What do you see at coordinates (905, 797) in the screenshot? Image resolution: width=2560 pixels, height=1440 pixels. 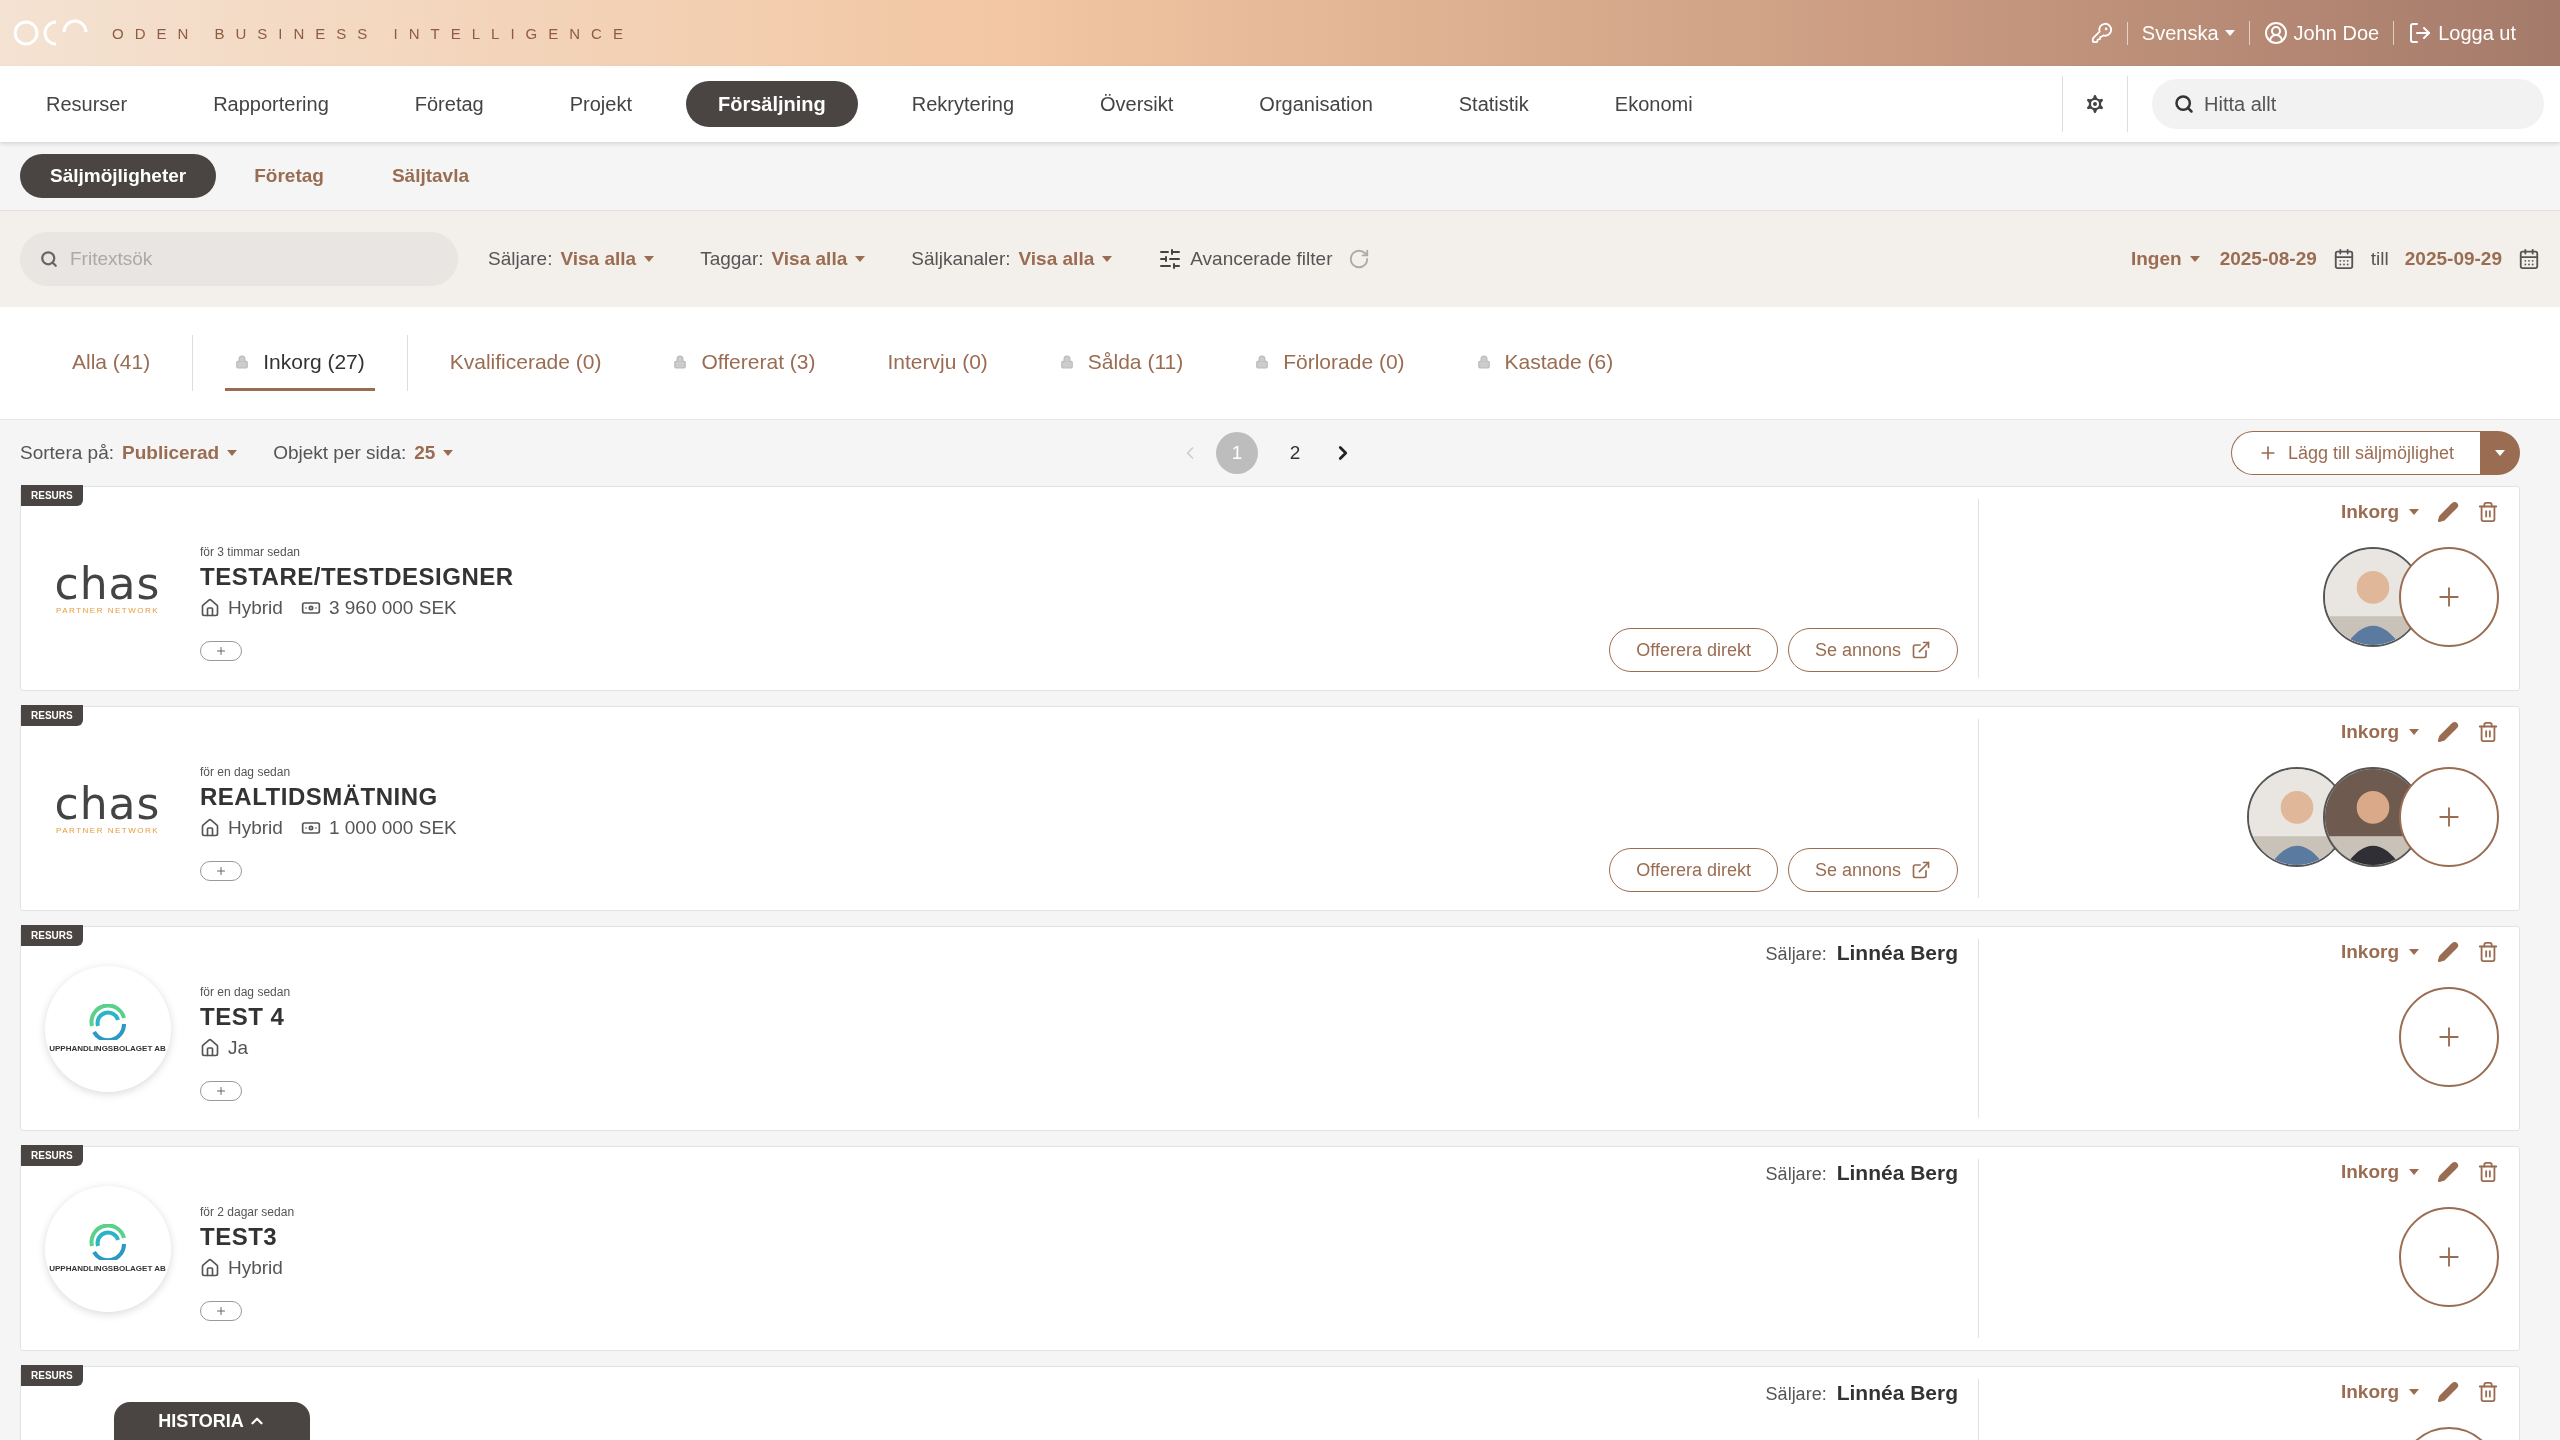 I see `opportunity-title: REALTIDSMÄTNING` at bounding box center [905, 797].